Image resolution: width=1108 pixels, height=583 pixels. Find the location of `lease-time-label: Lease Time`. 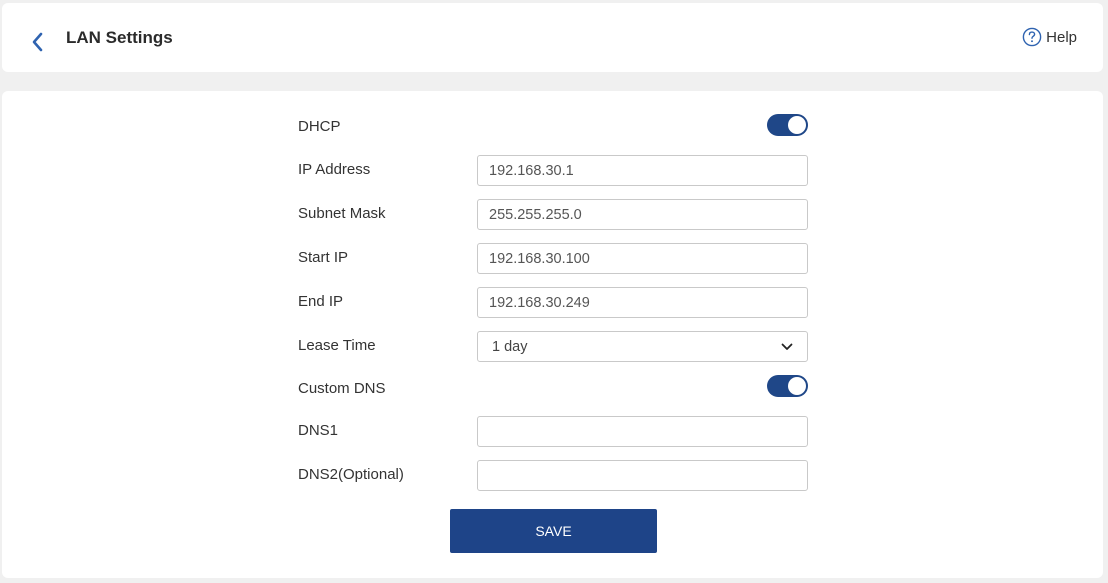

lease-time-label: Lease Time is located at coordinates (337, 345).